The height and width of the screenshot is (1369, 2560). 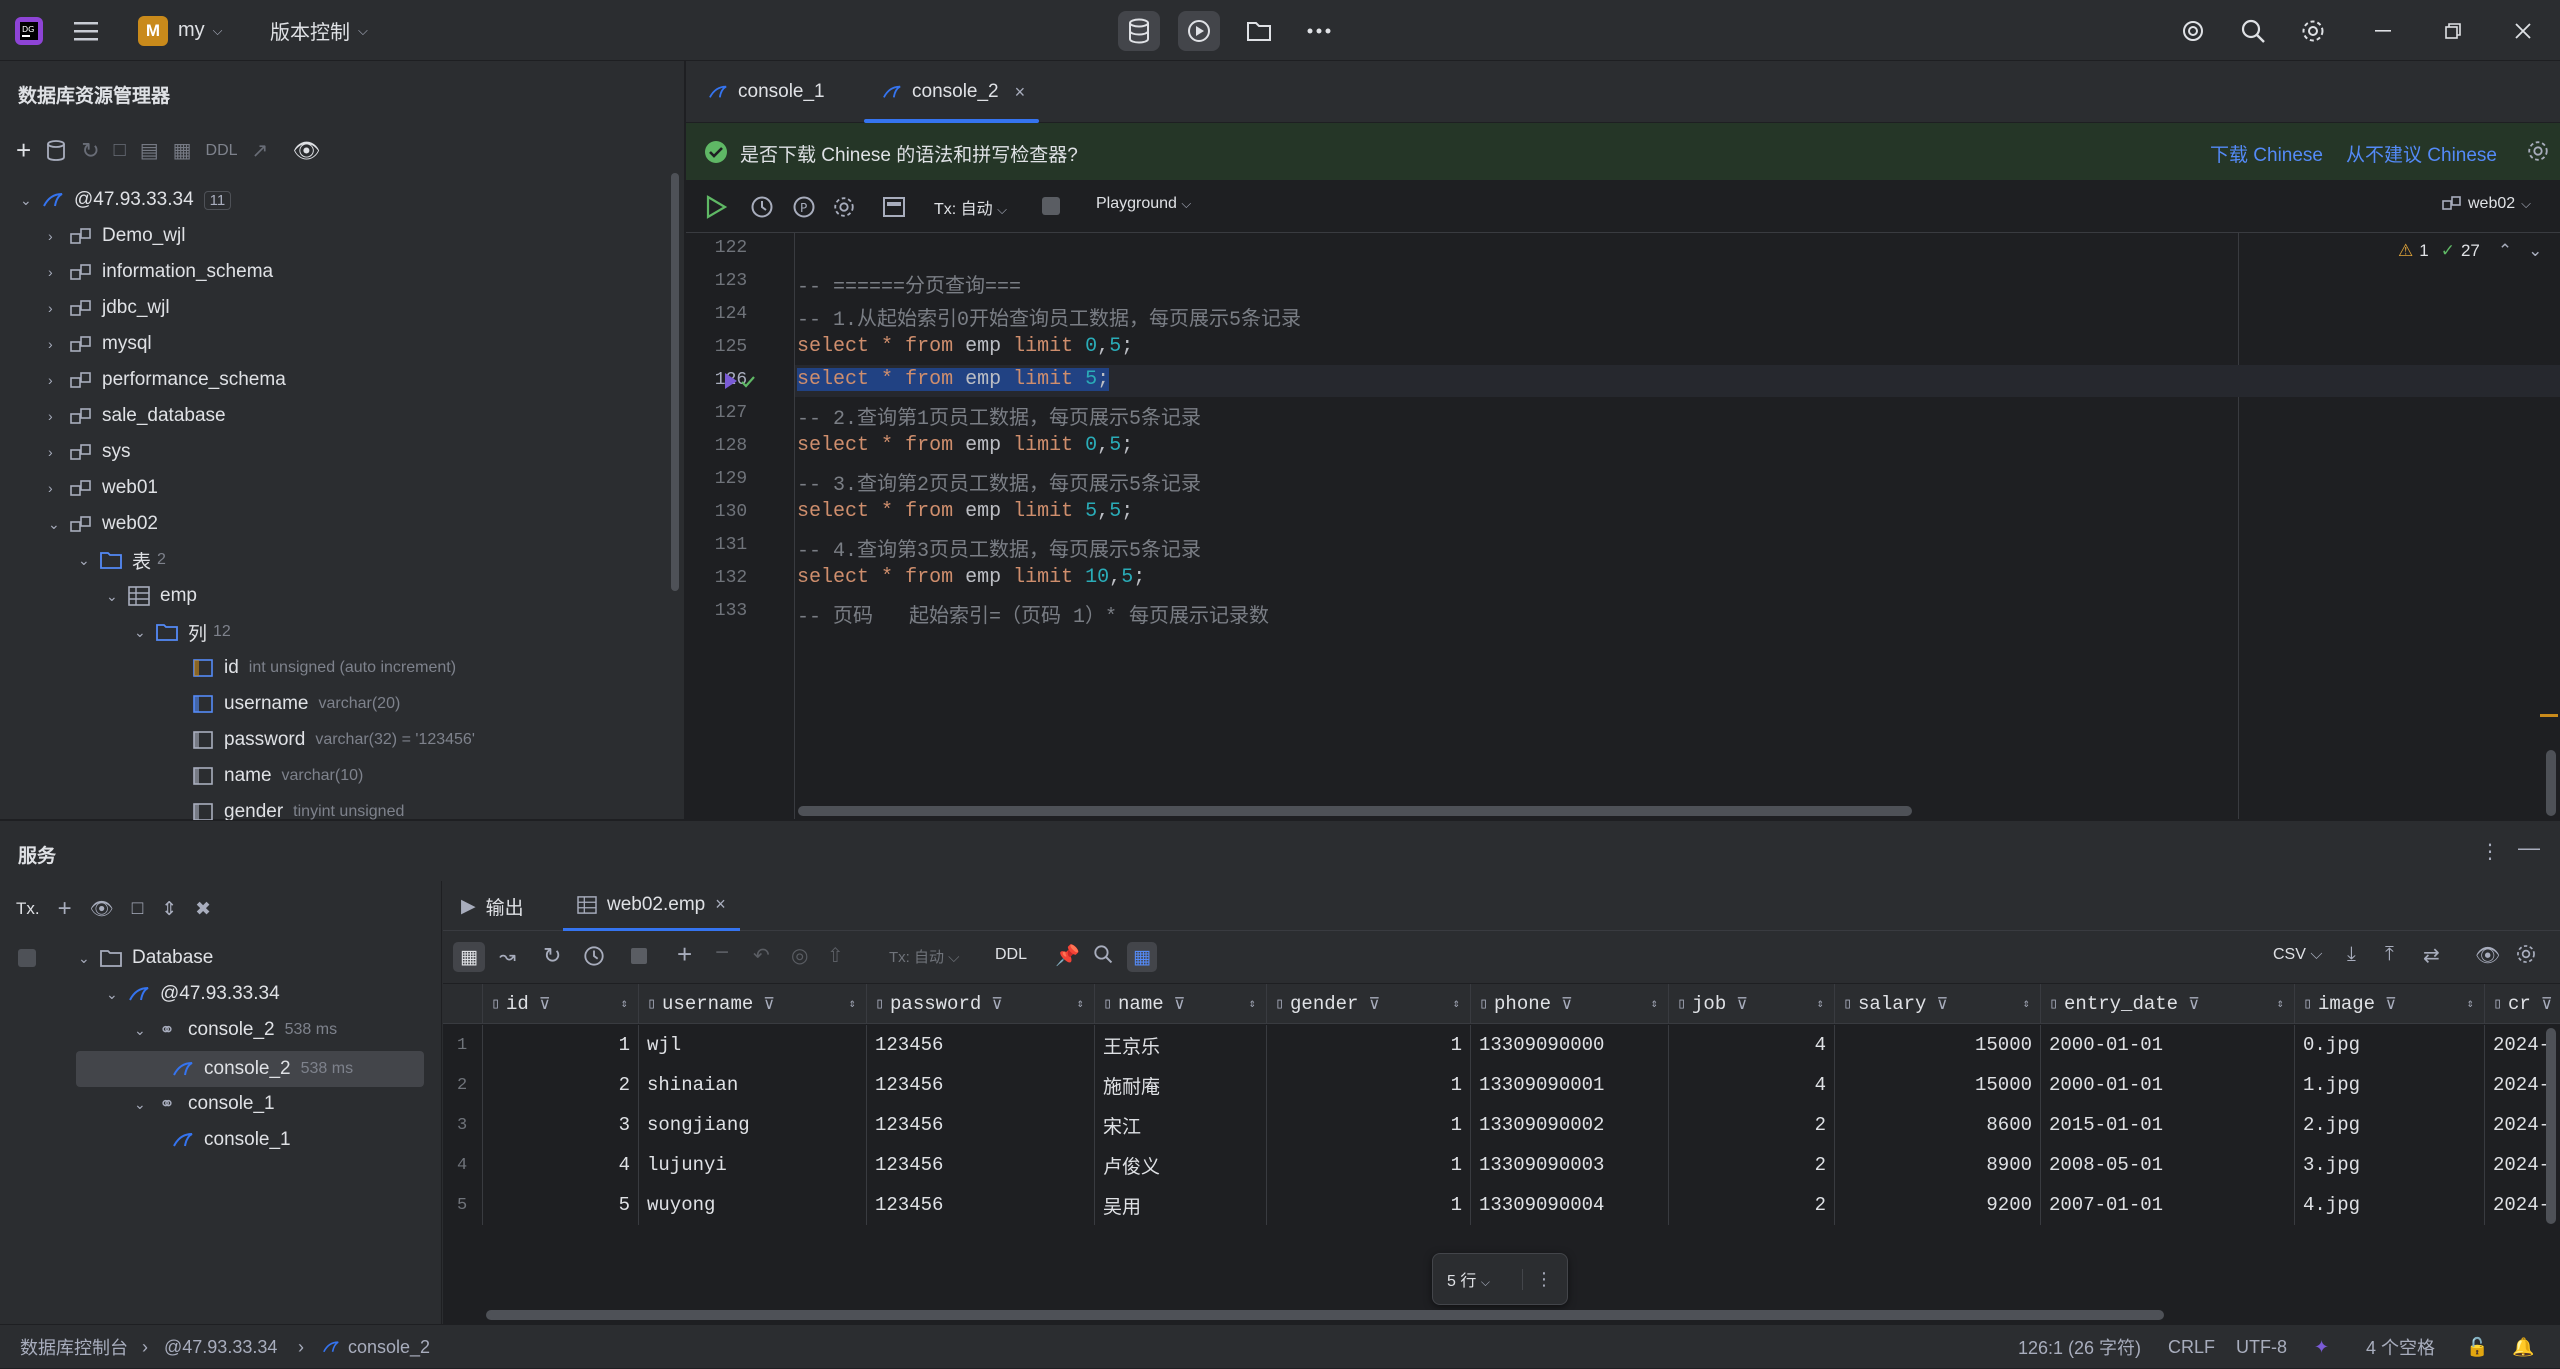 I want to click on code-line: -- 1.从起始索引0开始查询员工数据，每页展示5条记录, so click(x=1049, y=317).